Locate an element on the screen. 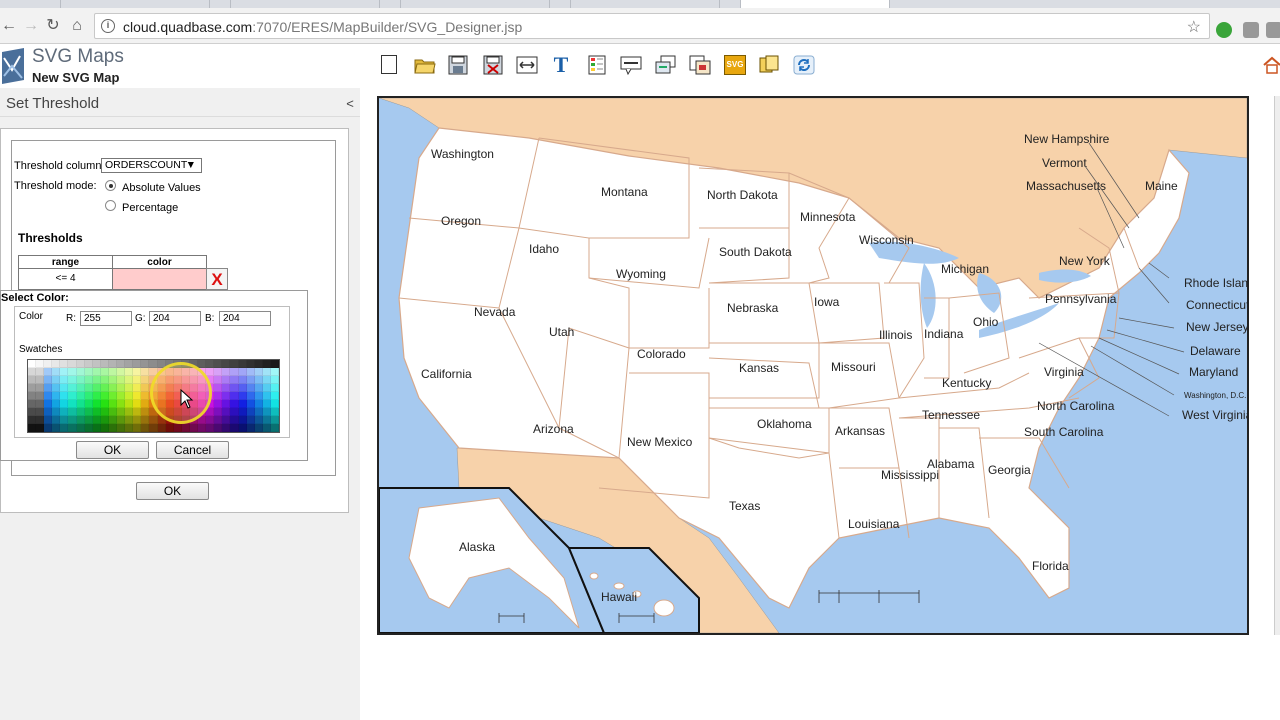 The height and width of the screenshot is (720, 1280). state-label: New Jersey is located at coordinates (1216, 327).